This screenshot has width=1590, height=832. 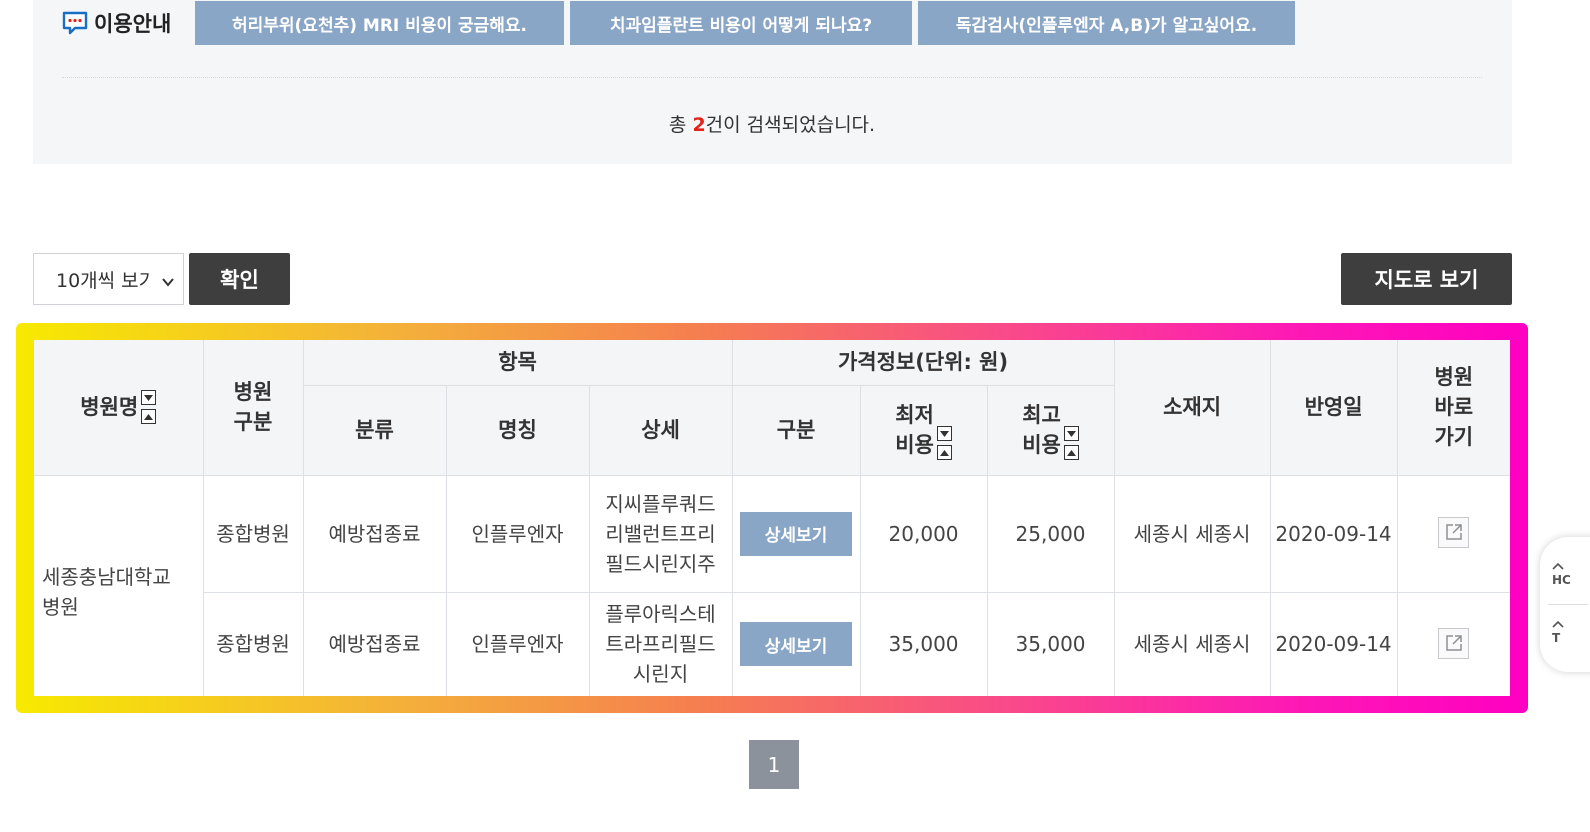 What do you see at coordinates (1558, 631) in the screenshot?
I see `top-shortcut: T` at bounding box center [1558, 631].